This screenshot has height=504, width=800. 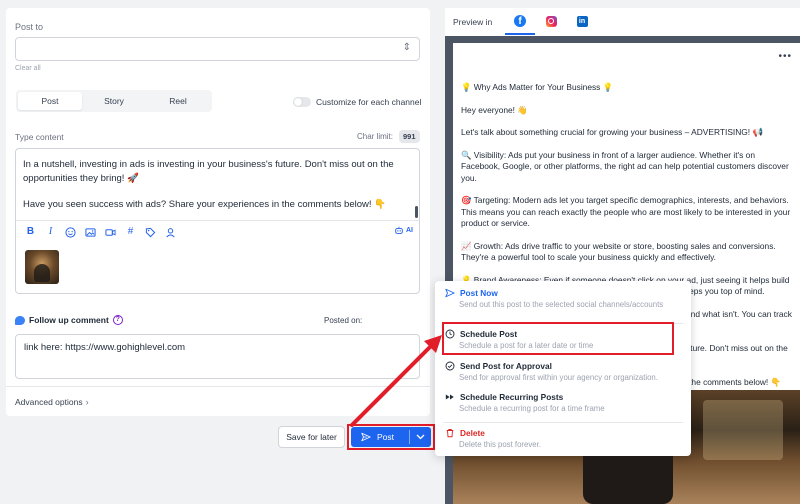 I want to click on post-button: Post, so click(x=391, y=437).